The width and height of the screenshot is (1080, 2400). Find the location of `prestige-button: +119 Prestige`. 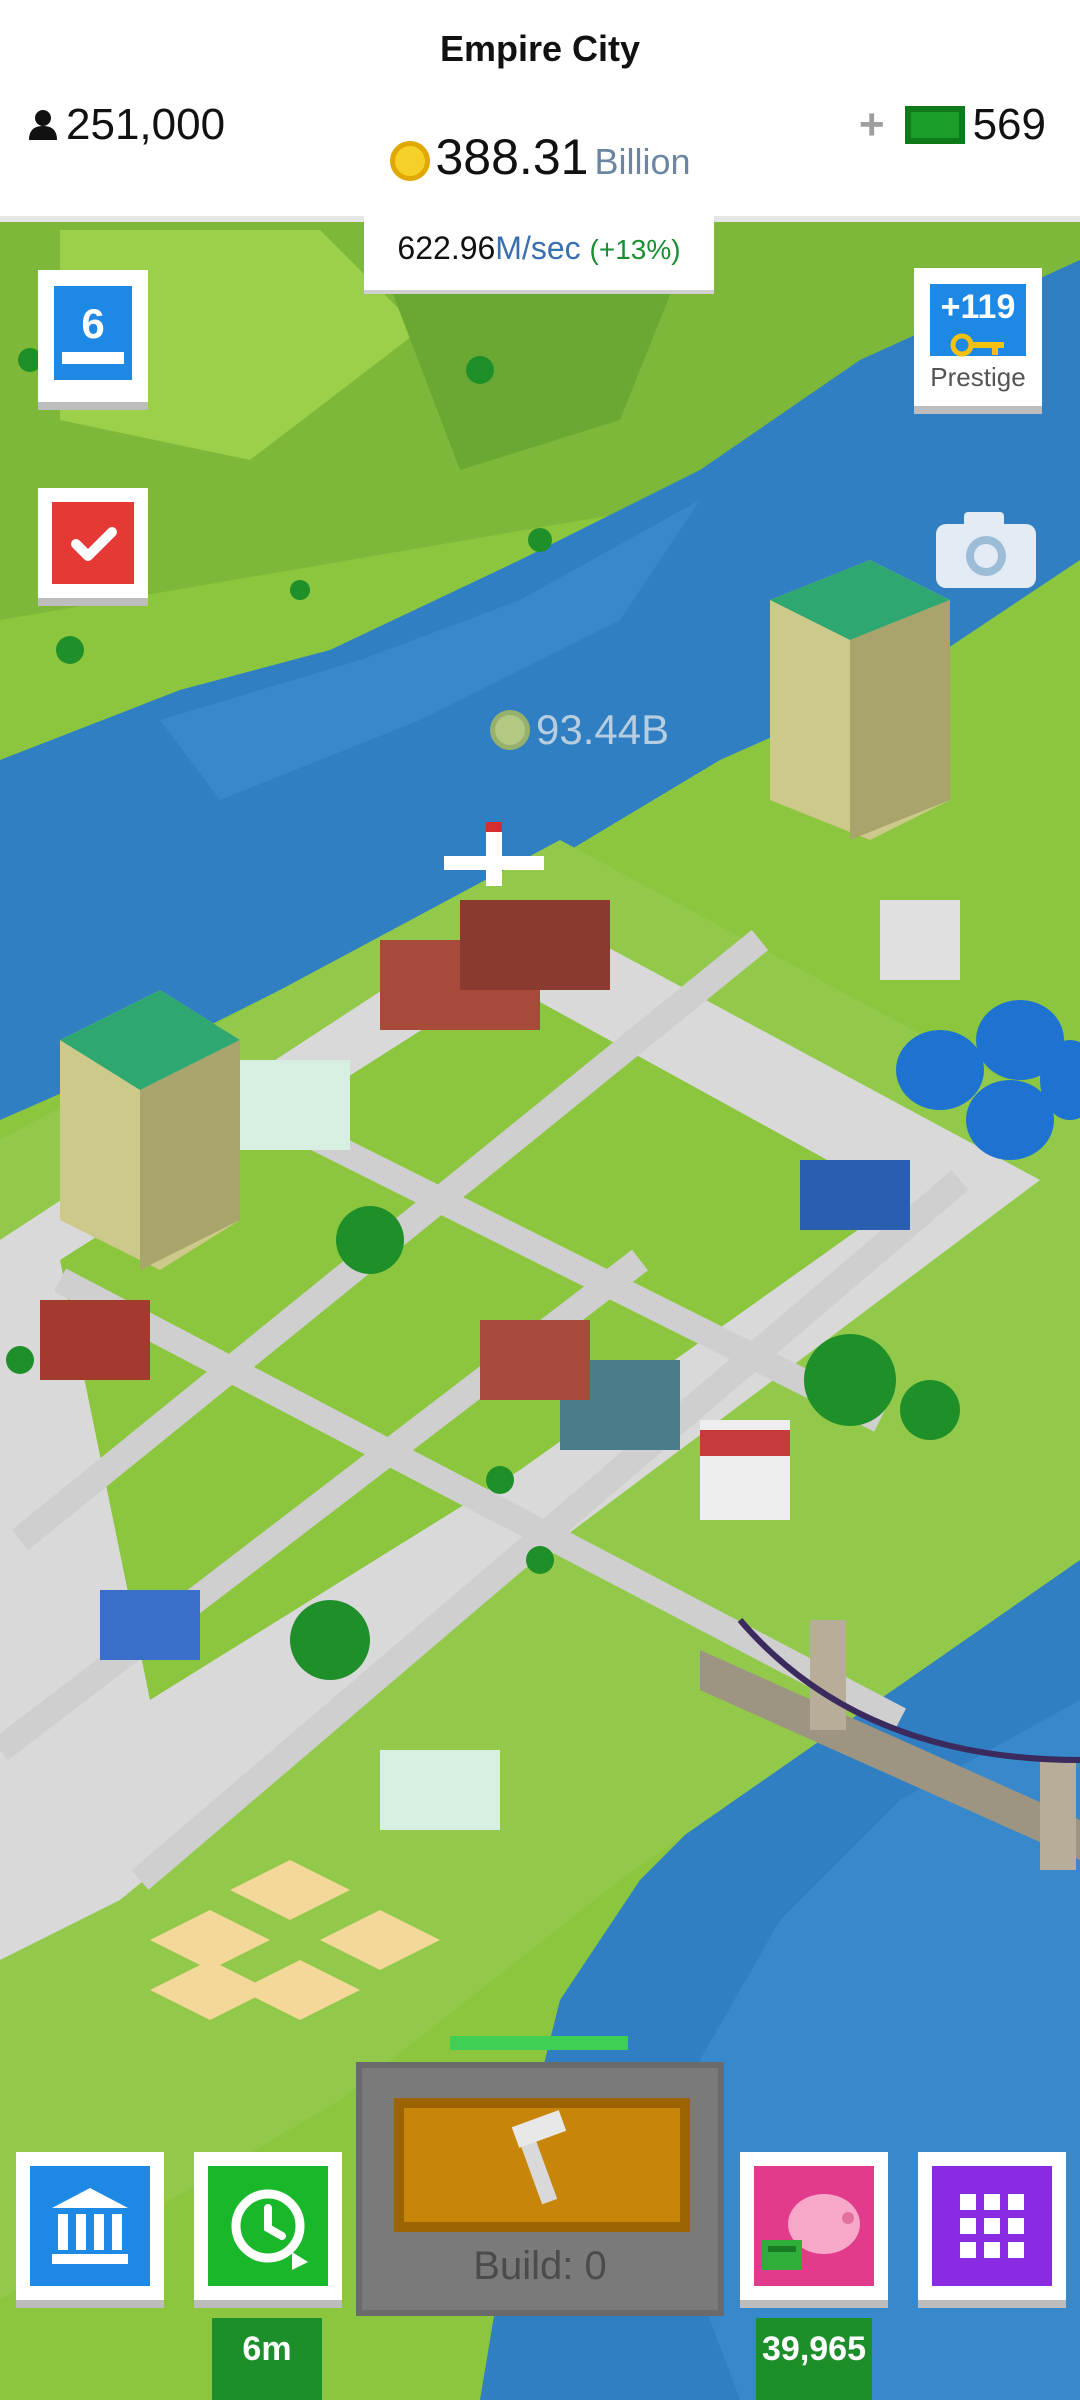

prestige-button: +119 Prestige is located at coordinates (978, 337).